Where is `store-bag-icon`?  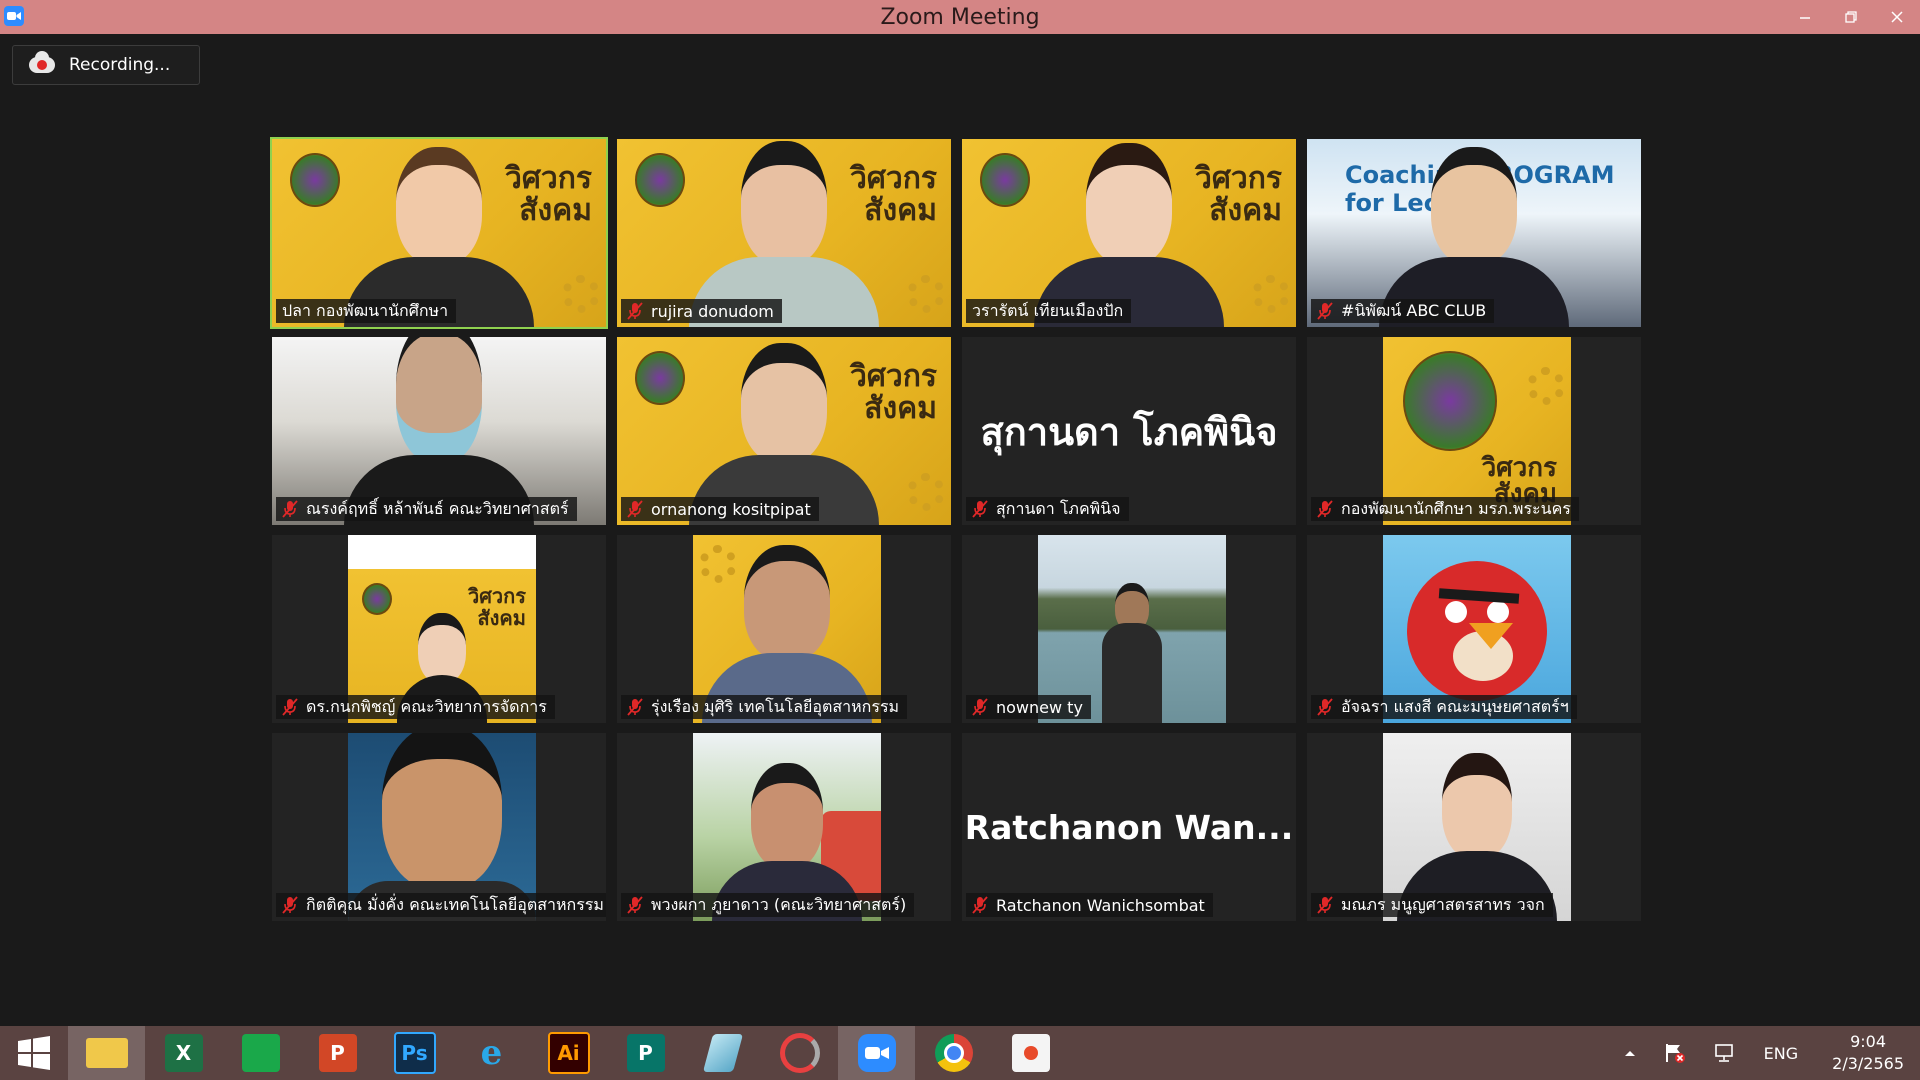
store-bag-icon is located at coordinates (260, 1053).